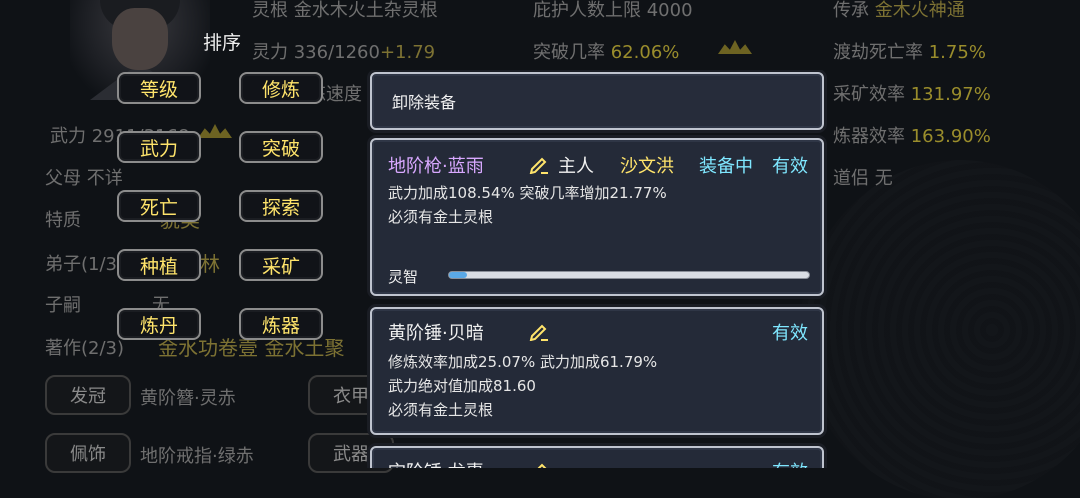 The image size is (1080, 498). What do you see at coordinates (613, 10) in the screenshot?
I see `stat-shelter-limit: 庇护人数上限 4000` at bounding box center [613, 10].